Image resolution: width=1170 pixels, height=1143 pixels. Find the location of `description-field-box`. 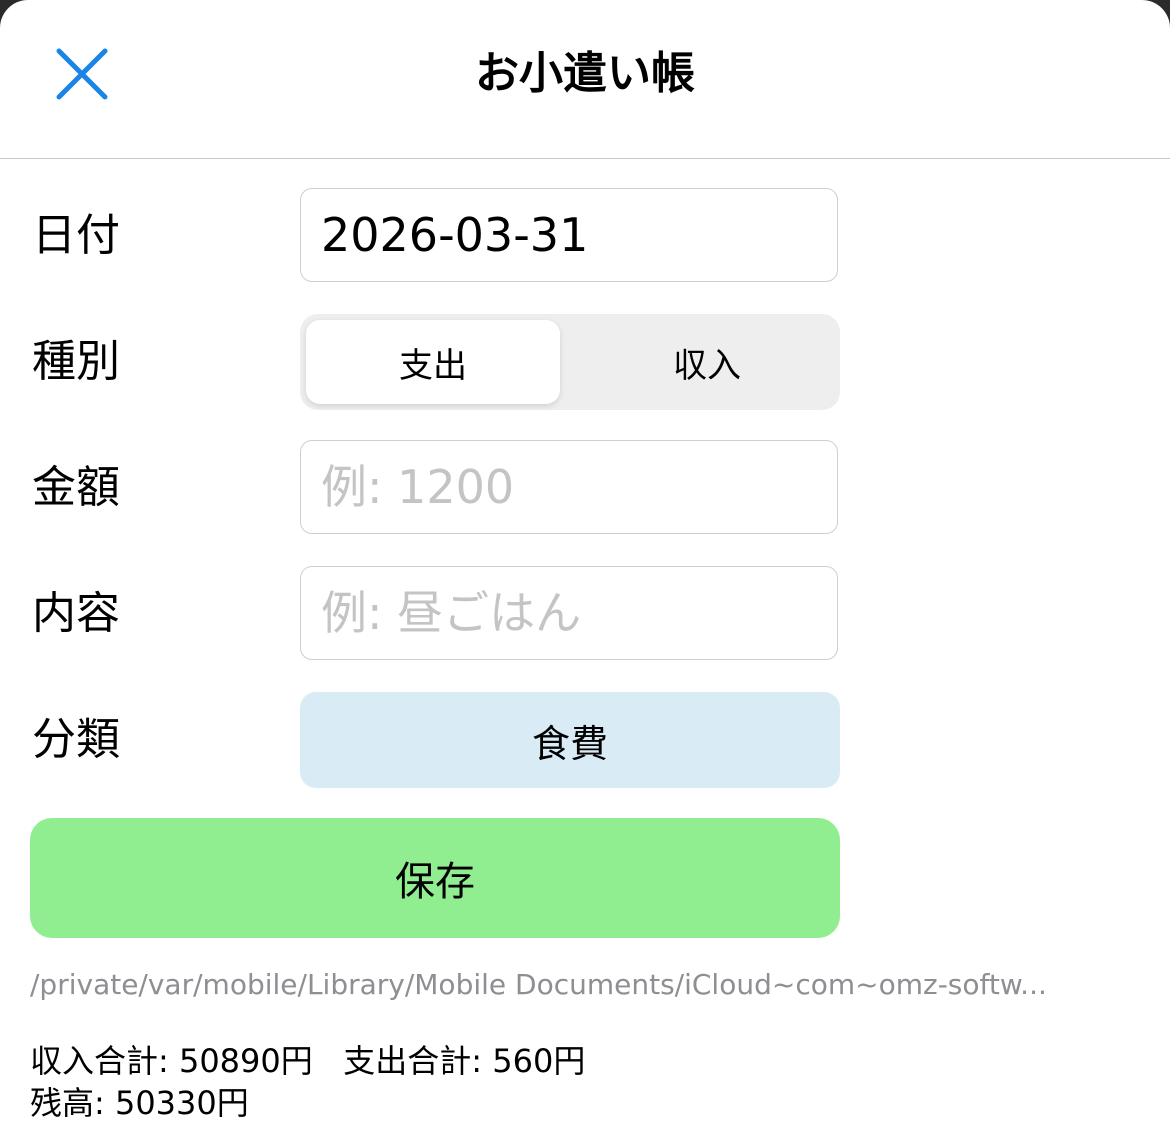

description-field-box is located at coordinates (569, 613).